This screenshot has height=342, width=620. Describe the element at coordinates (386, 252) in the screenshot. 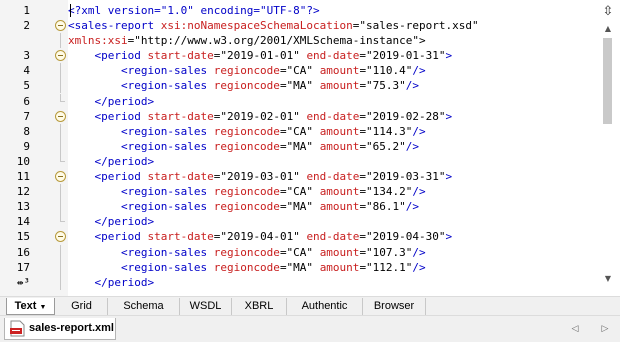

I see `code-token: ="107.3"` at that location.